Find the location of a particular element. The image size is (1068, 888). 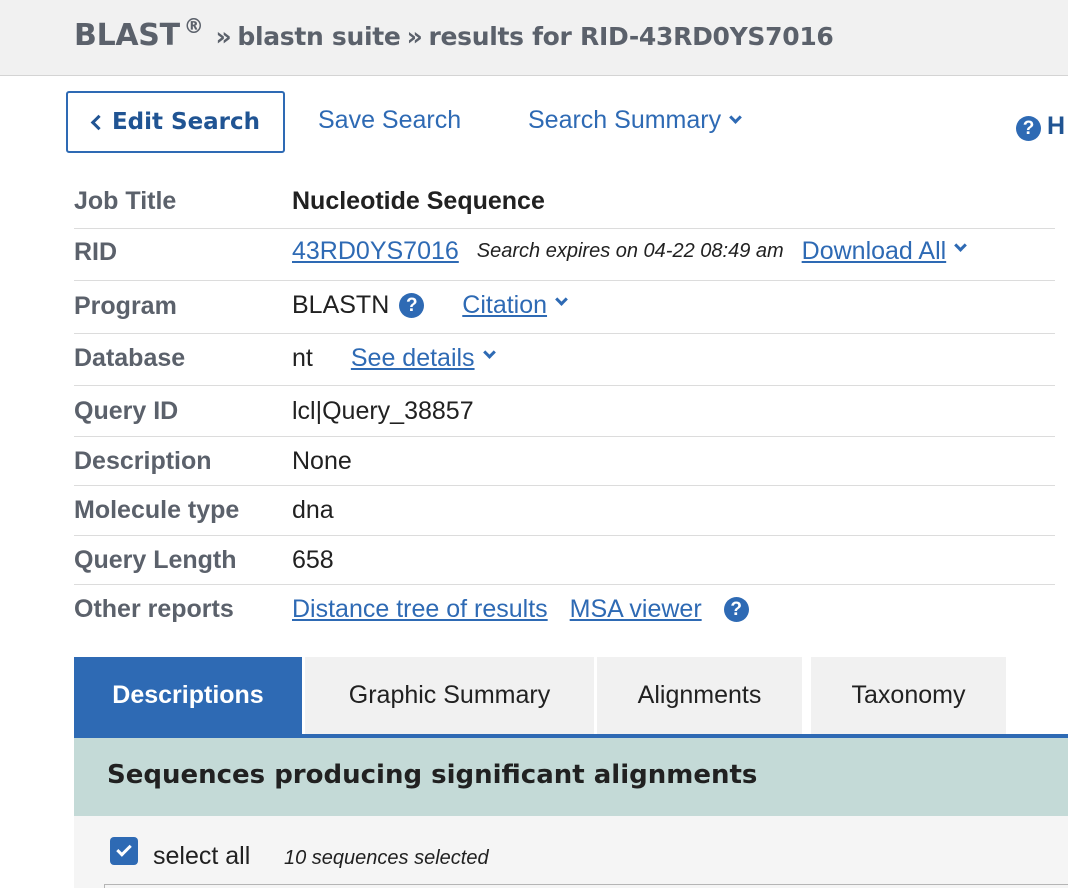

row-label: Molecule type is located at coordinates (157, 510).